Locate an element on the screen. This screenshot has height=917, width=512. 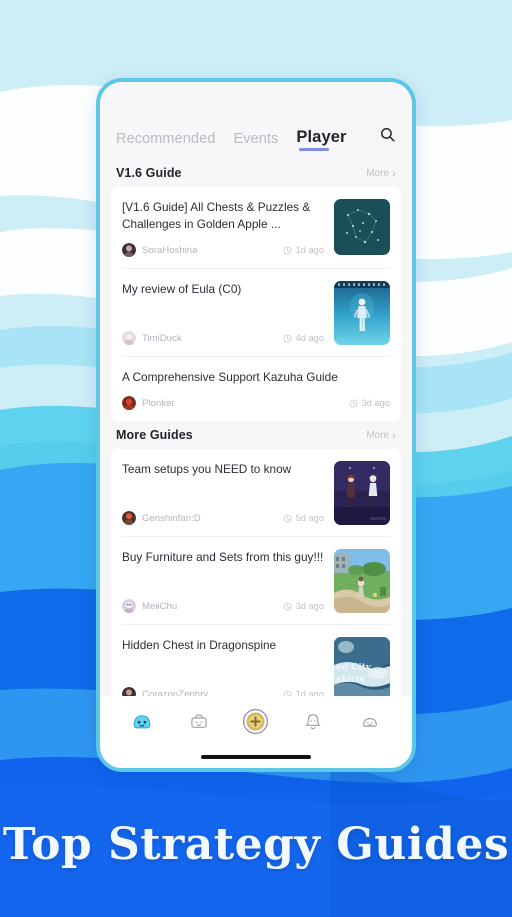
more-link-more-guides: More › is located at coordinates (381, 435).